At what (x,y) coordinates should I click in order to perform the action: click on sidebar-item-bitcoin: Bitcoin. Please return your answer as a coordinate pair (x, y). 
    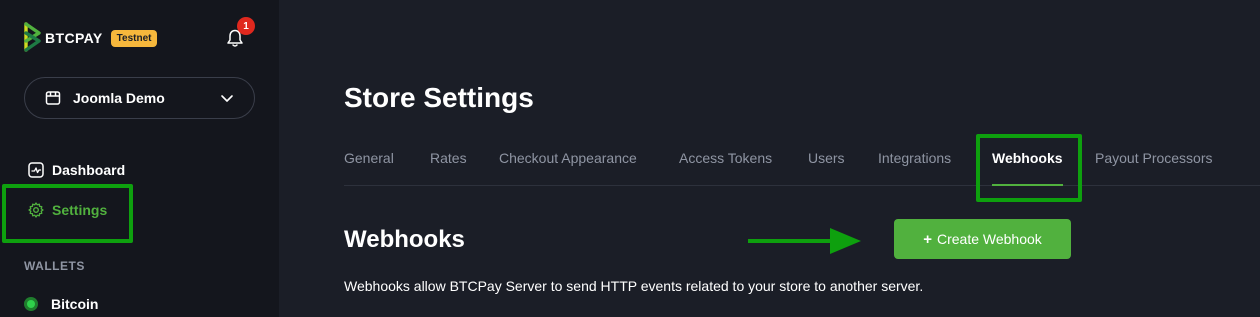
    Looking at the image, I should click on (61, 304).